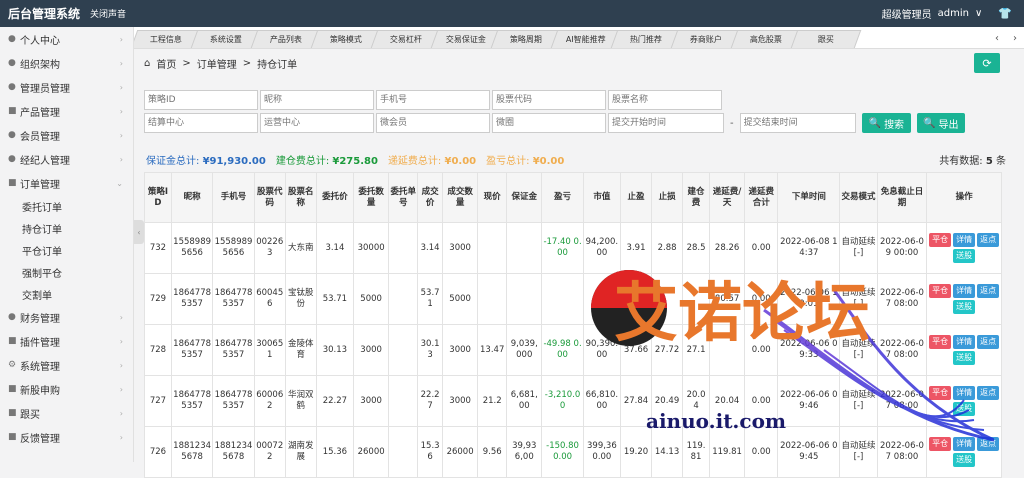 This screenshot has width=1024, height=478. What do you see at coordinates (66, 437) in the screenshot?
I see `sidebar-item-feedback: ■ 反馈管理 ›` at bounding box center [66, 437].